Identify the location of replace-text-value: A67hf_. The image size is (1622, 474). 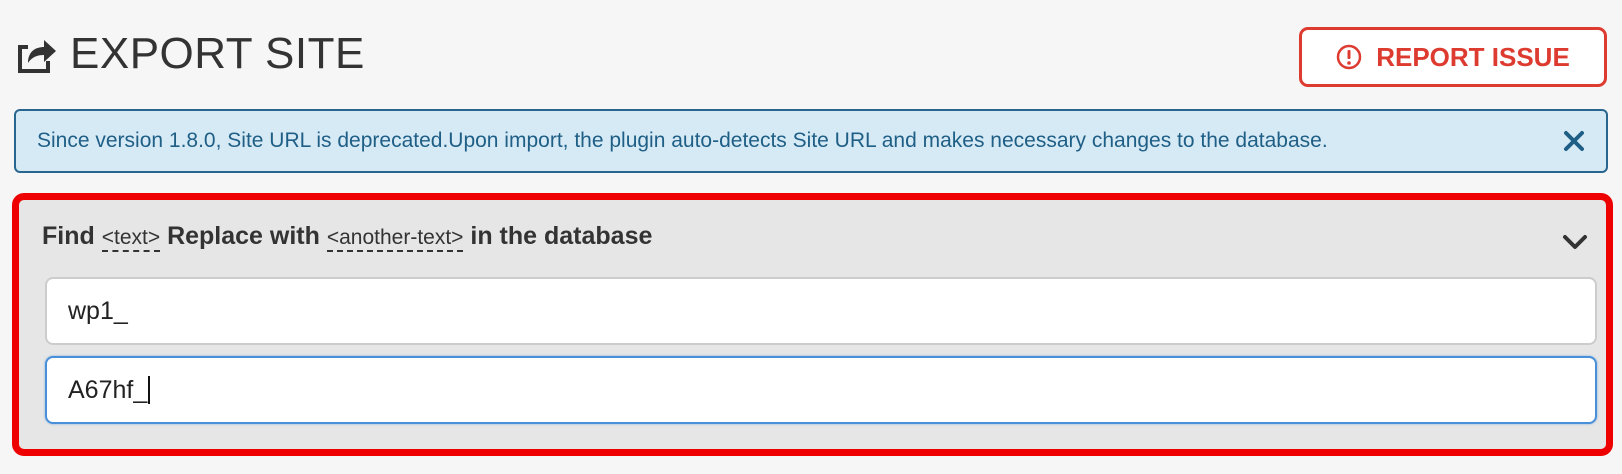
(108, 389).